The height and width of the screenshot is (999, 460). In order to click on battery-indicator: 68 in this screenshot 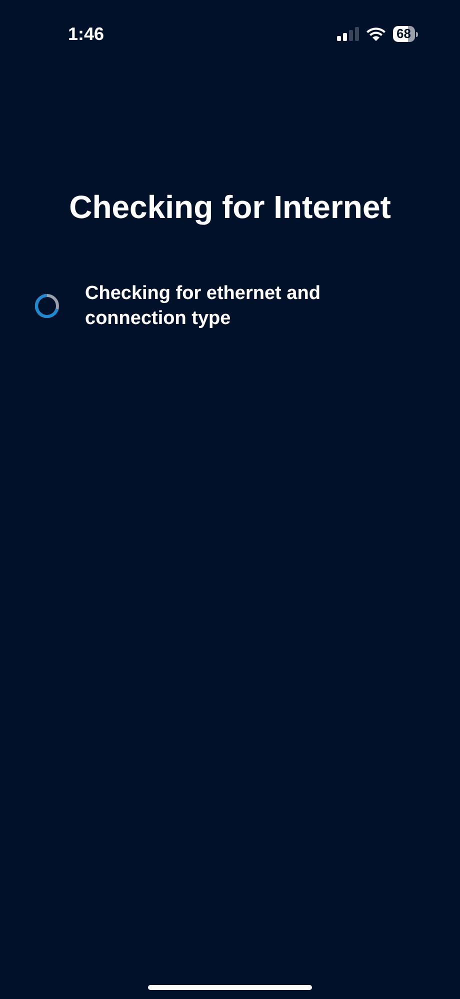, I will do `click(405, 34)`.